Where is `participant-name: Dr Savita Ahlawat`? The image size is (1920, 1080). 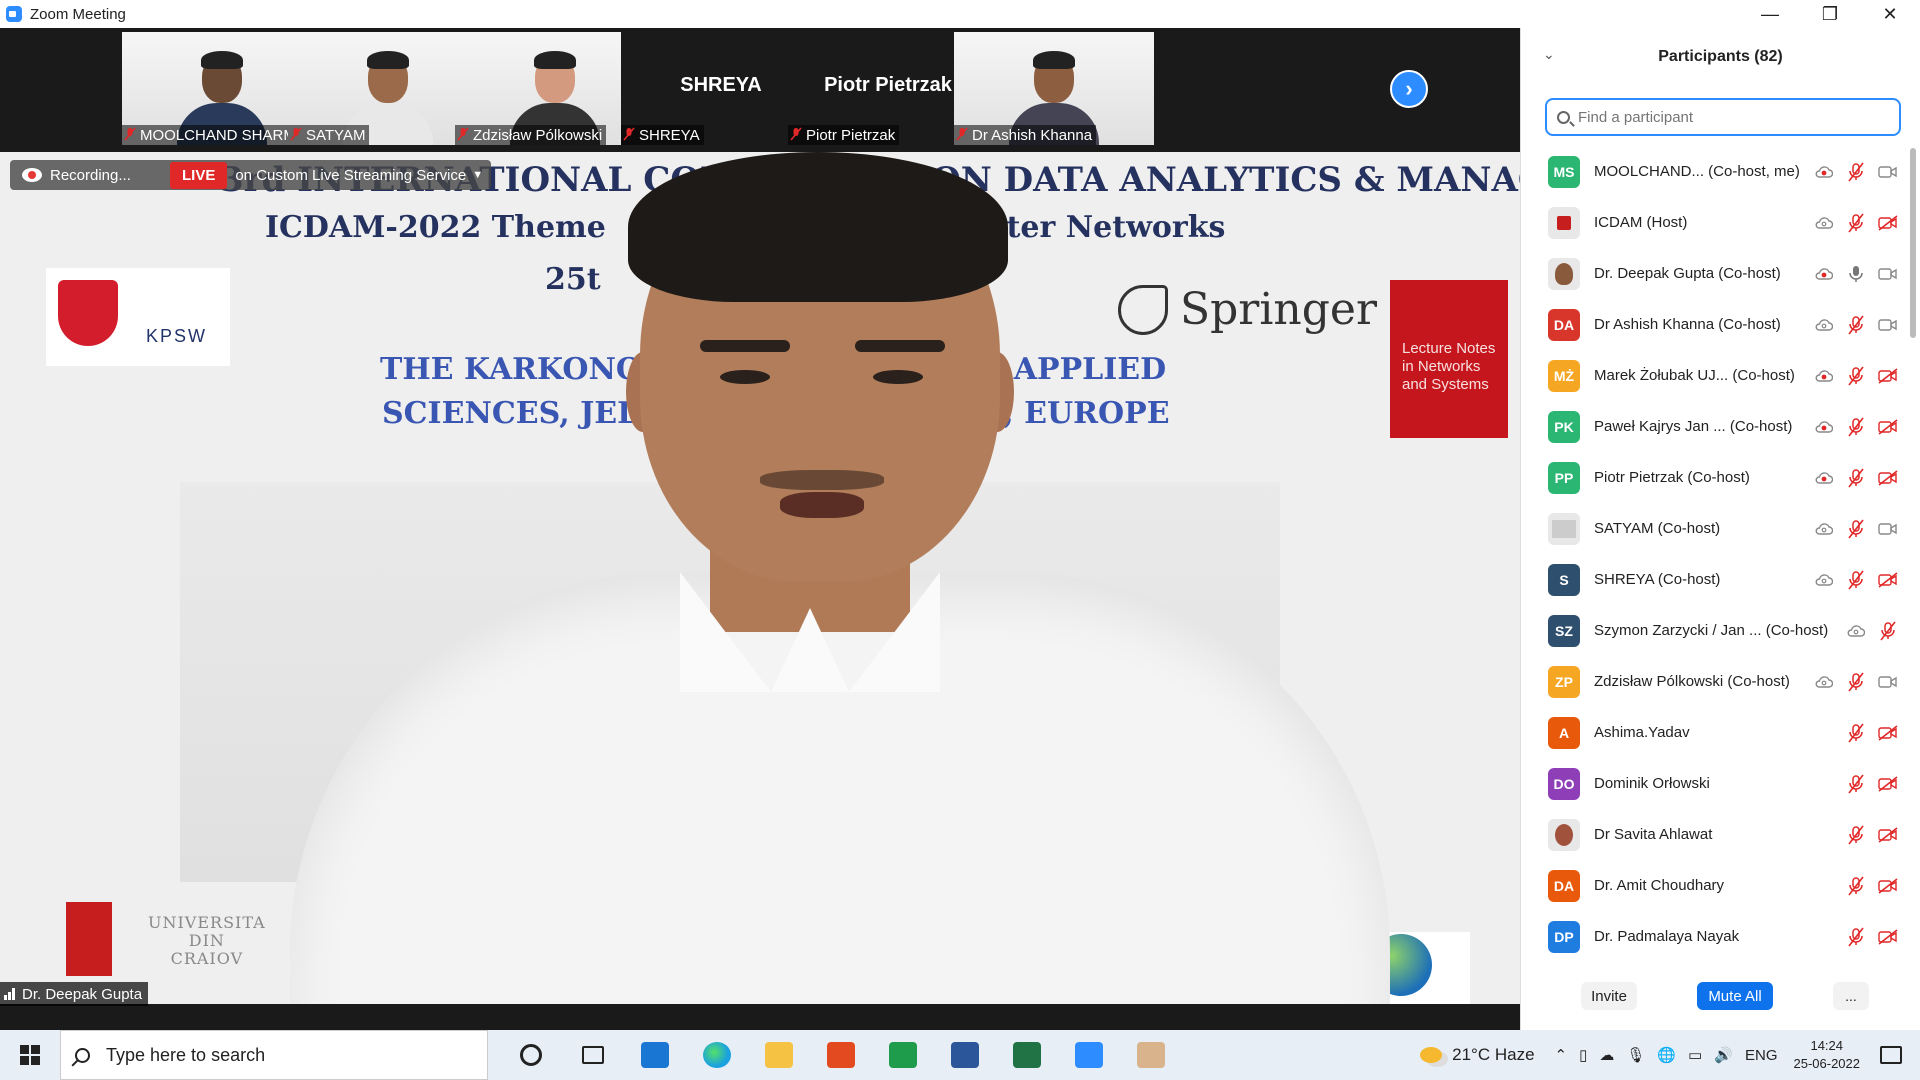
participant-name: Dr Savita Ahlawat is located at coordinates (1653, 834).